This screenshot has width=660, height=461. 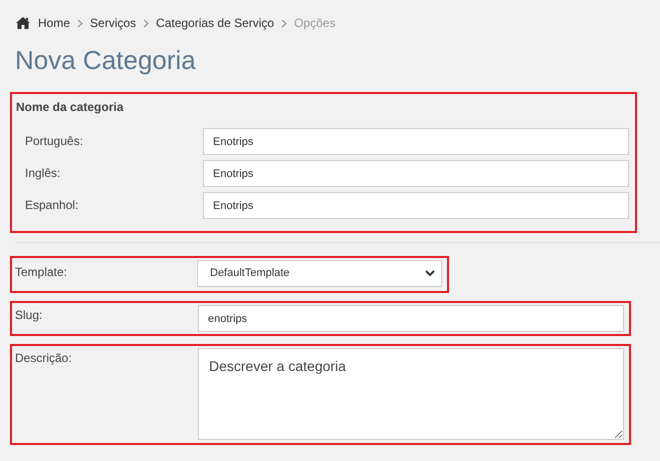 What do you see at coordinates (70, 107) in the screenshot?
I see `section-heading: Nome da categoria` at bounding box center [70, 107].